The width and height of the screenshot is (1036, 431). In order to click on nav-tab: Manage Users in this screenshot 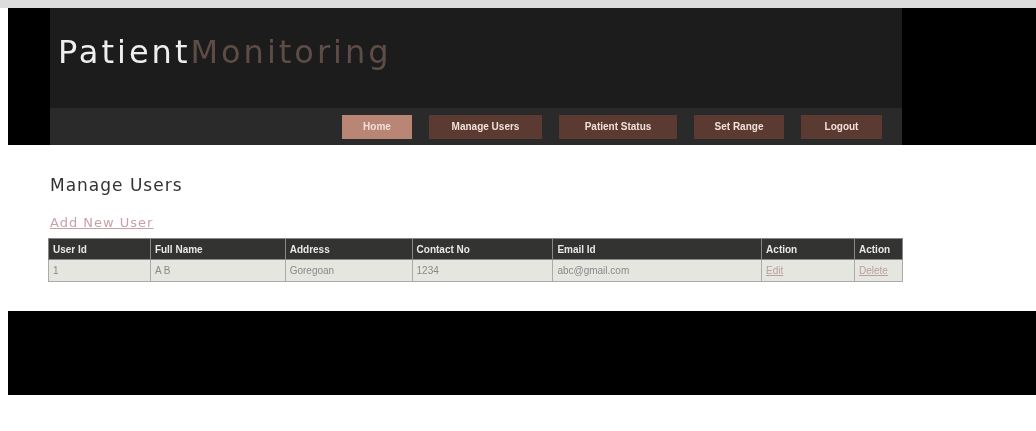, I will do `click(485, 126)`.